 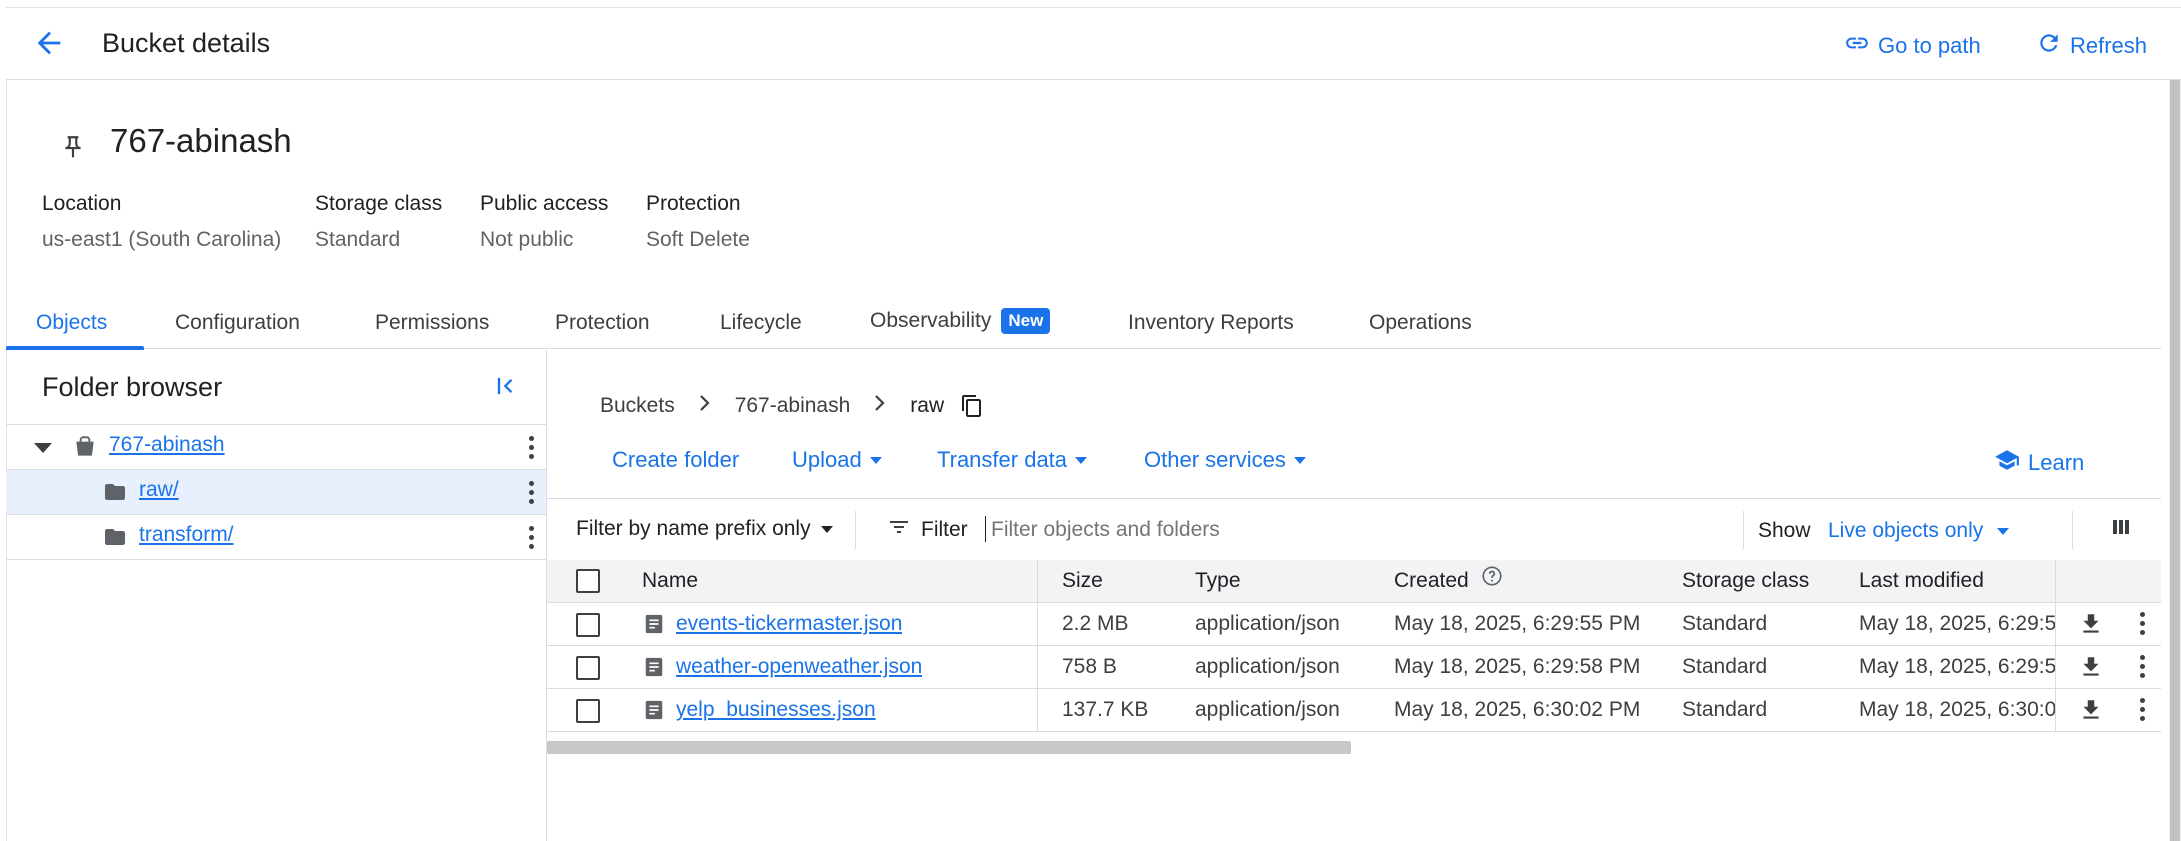 I want to click on tree-item-bucket: 767-abinash, so click(x=276, y=447).